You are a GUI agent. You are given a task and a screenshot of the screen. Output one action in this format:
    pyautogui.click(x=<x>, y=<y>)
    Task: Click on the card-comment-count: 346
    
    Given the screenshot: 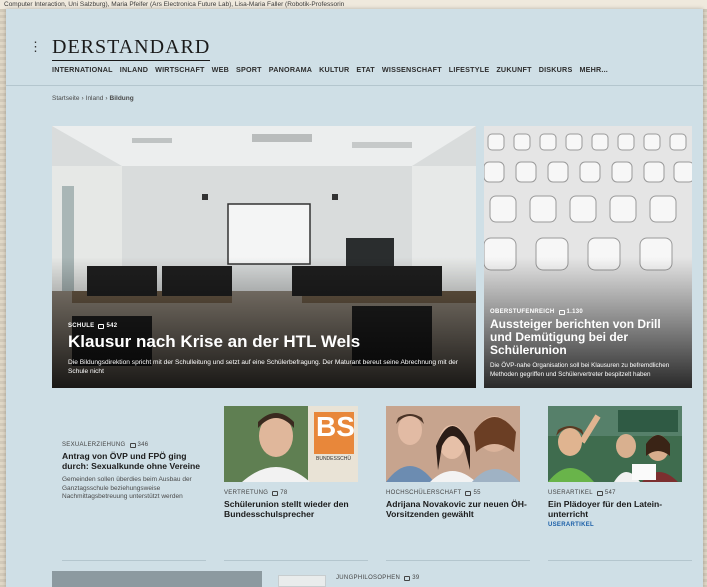 What is the action you would take?
    pyautogui.click(x=143, y=445)
    